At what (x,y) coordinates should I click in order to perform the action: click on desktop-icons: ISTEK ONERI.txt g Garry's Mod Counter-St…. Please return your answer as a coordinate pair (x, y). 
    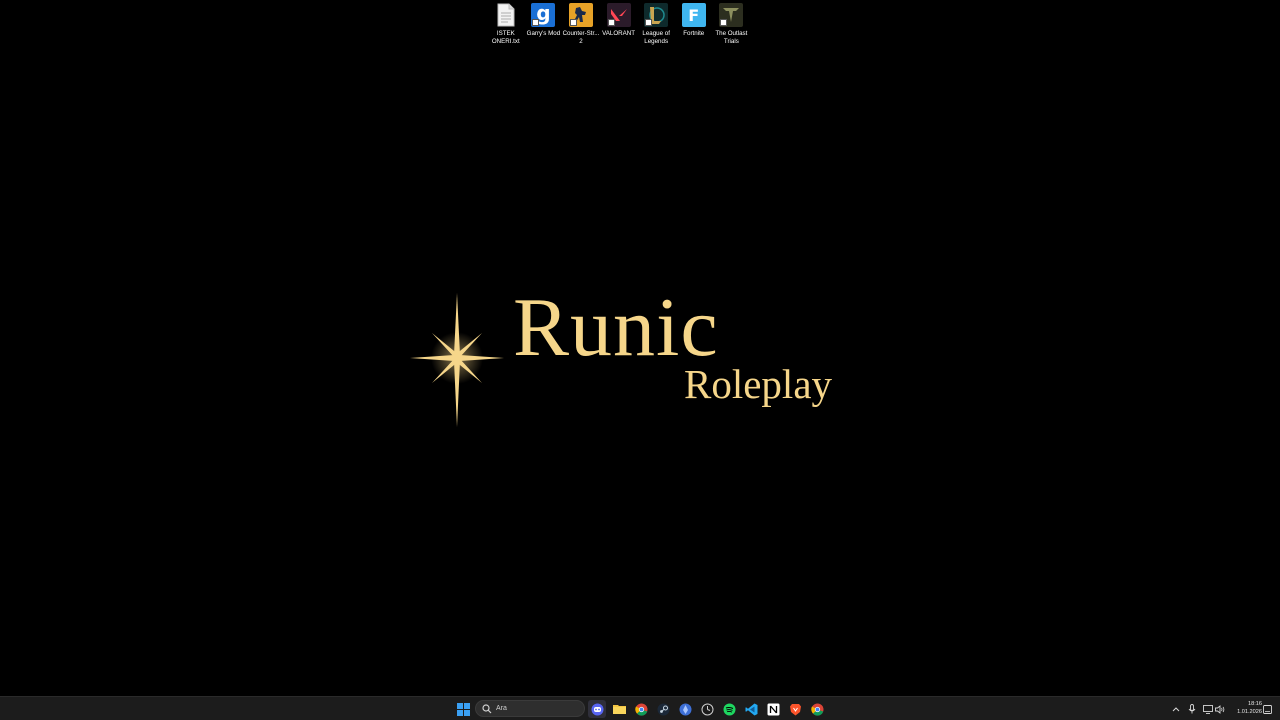
    Looking at the image, I should click on (618, 24).